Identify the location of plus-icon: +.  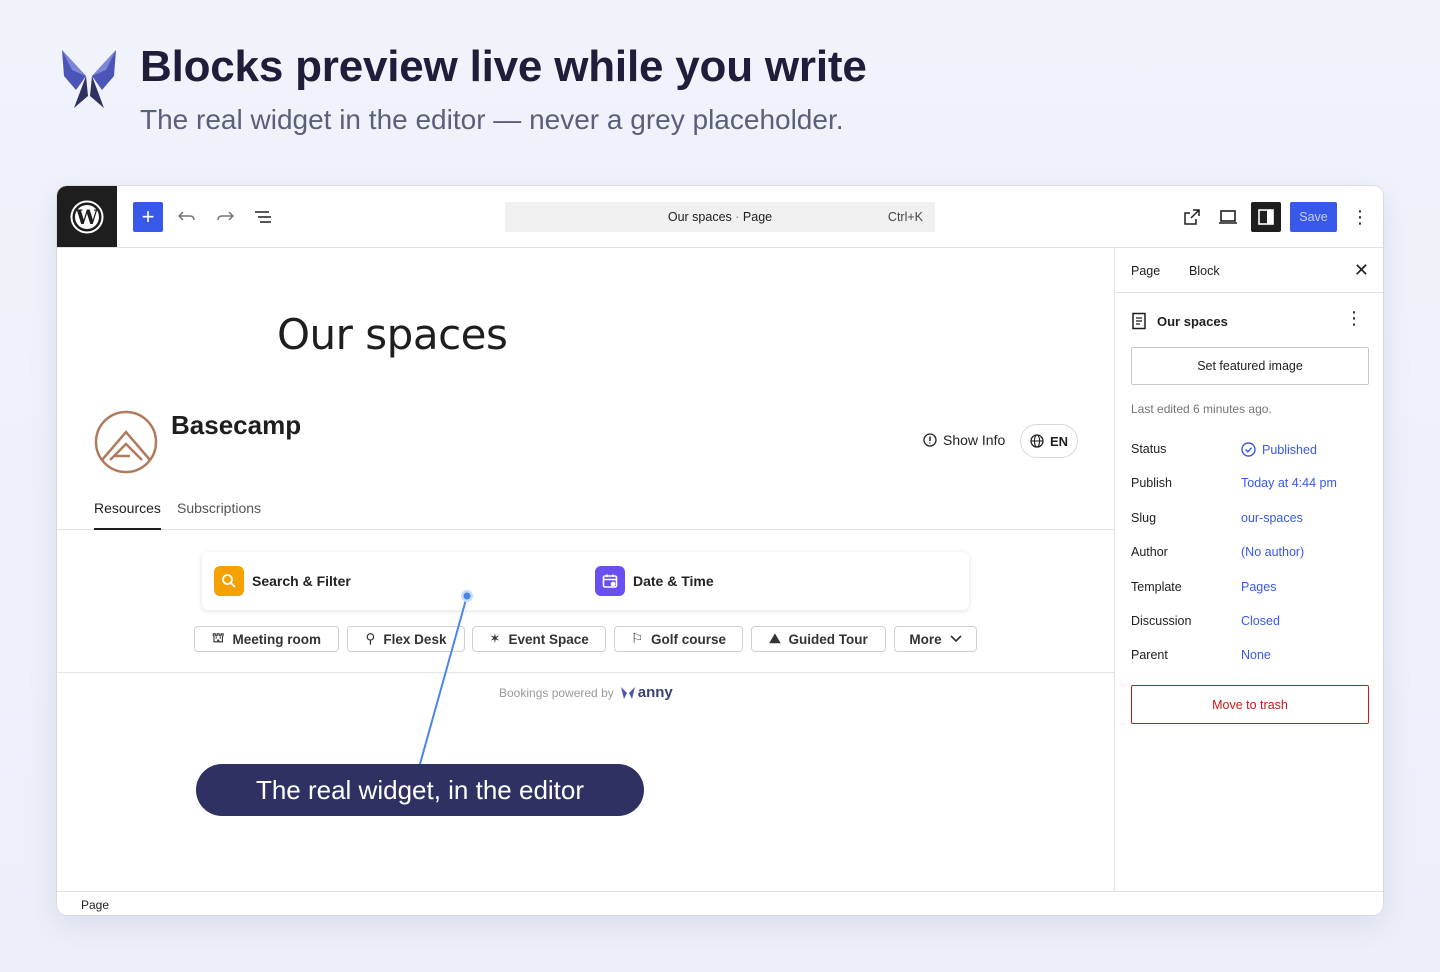
(148, 216).